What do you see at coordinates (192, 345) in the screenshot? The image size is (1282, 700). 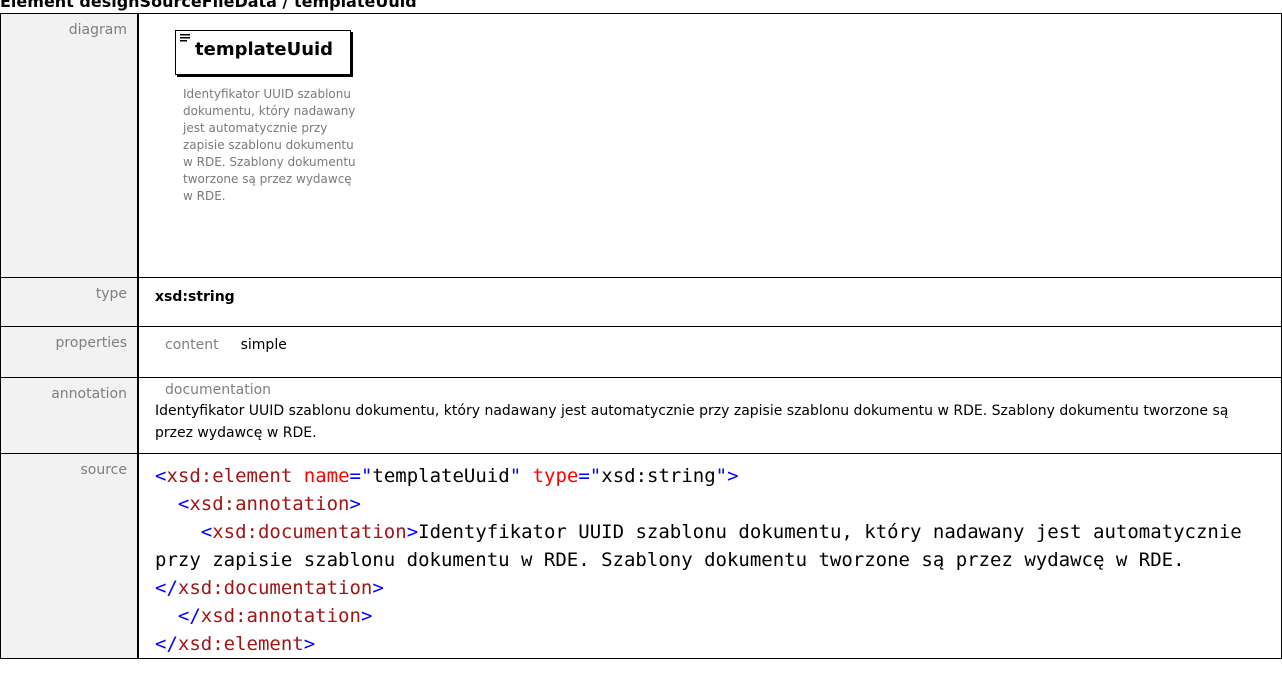 I see `property-key: content` at bounding box center [192, 345].